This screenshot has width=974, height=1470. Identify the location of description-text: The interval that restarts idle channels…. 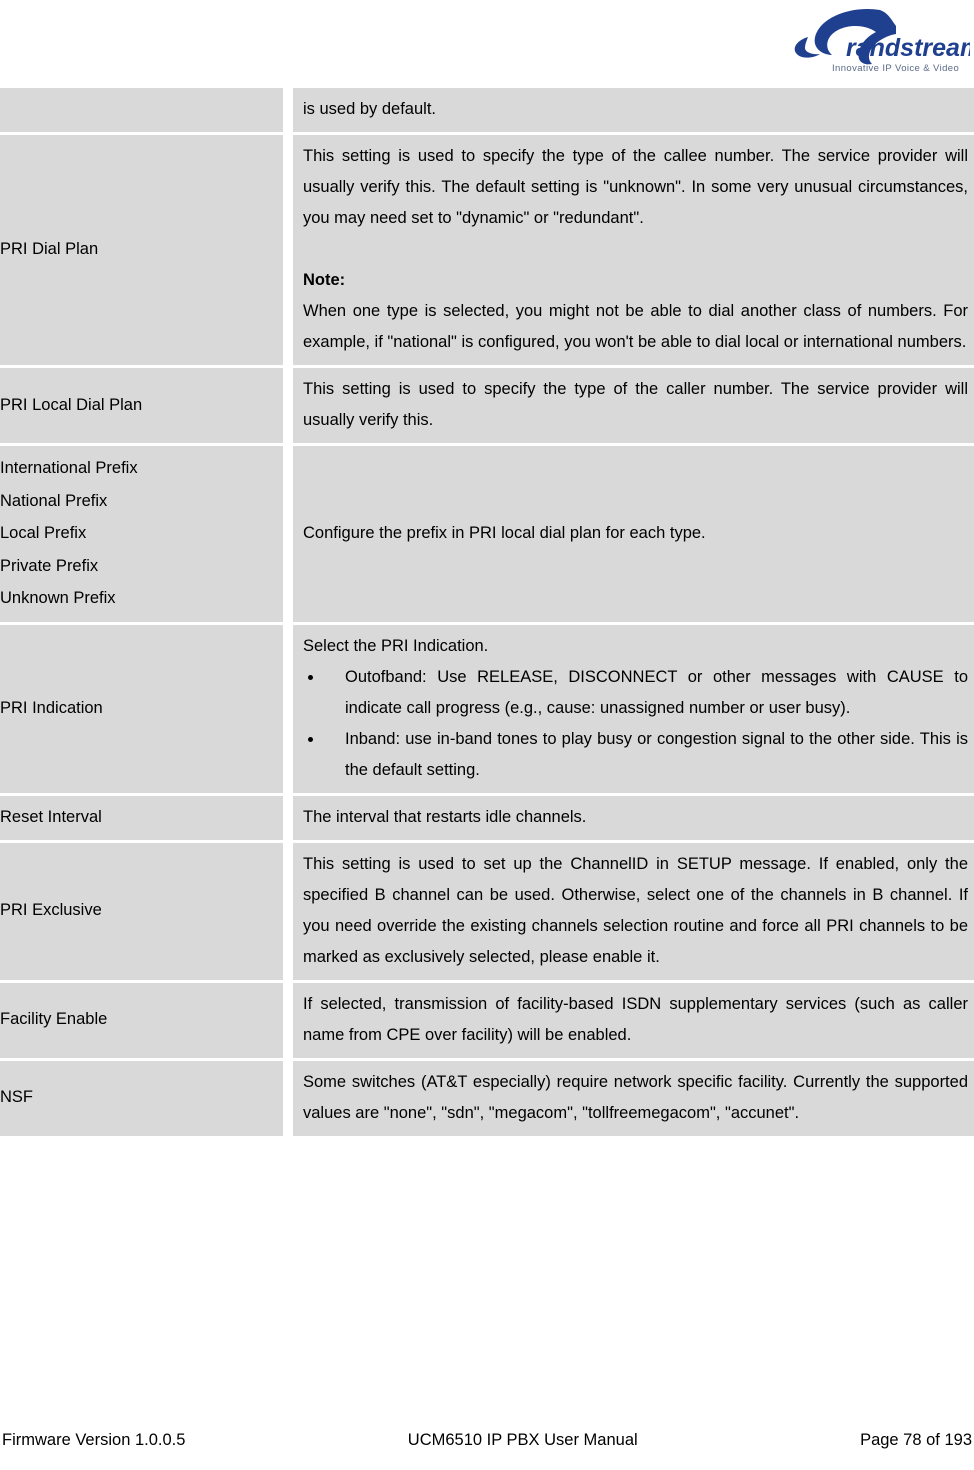
(445, 816).